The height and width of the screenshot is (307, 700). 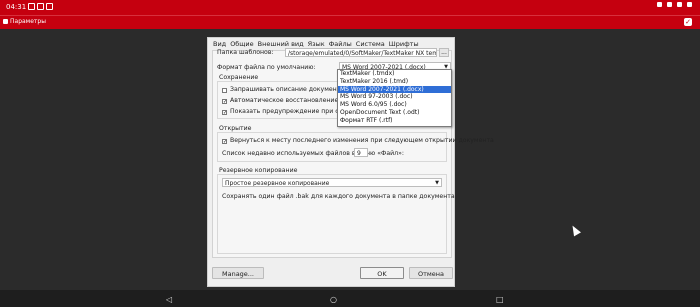 What do you see at coordinates (16, 7) in the screenshot?
I see `status-time: 04:31` at bounding box center [16, 7].